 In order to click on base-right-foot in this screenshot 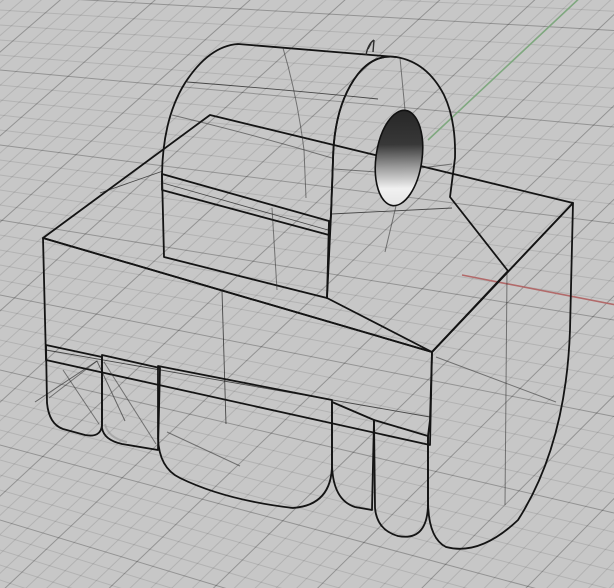, I will do `click(401, 478)`.